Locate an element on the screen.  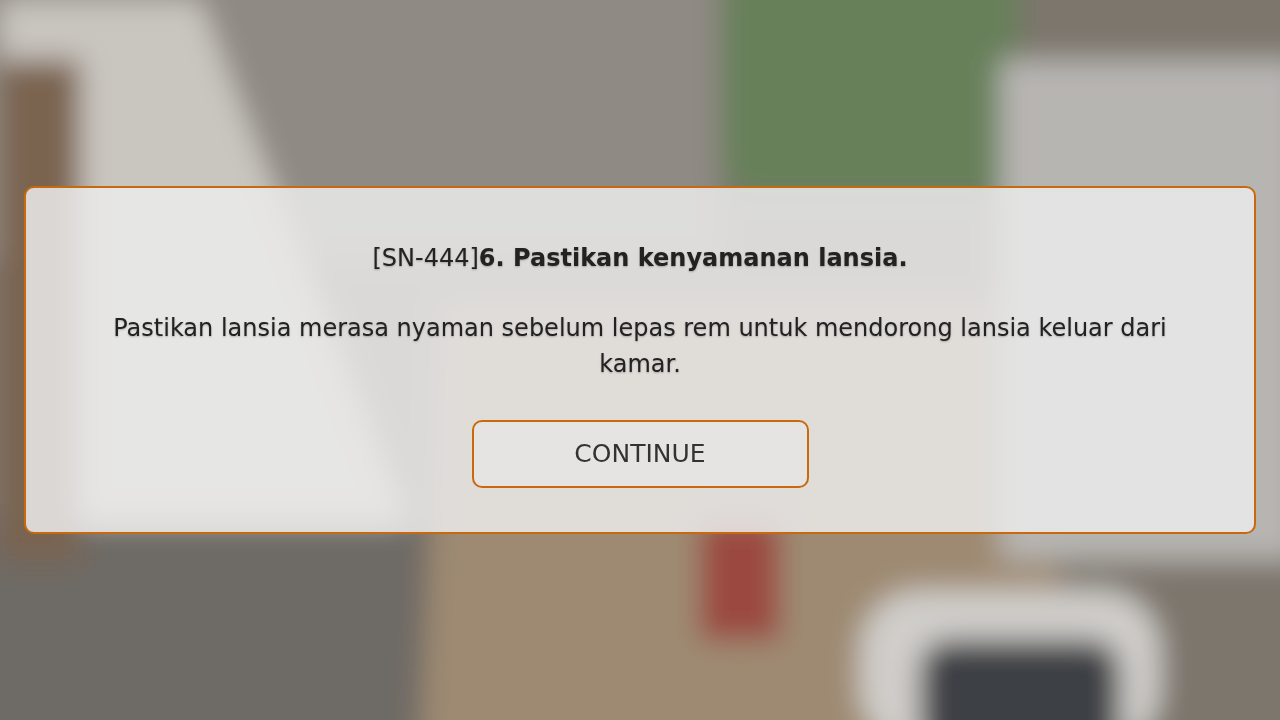
dialog-message: Pastikan lansia merasa nyaman sebelum lepas rem untuk mendorong lansia keluar dari kamar. is located at coordinates (640, 346).